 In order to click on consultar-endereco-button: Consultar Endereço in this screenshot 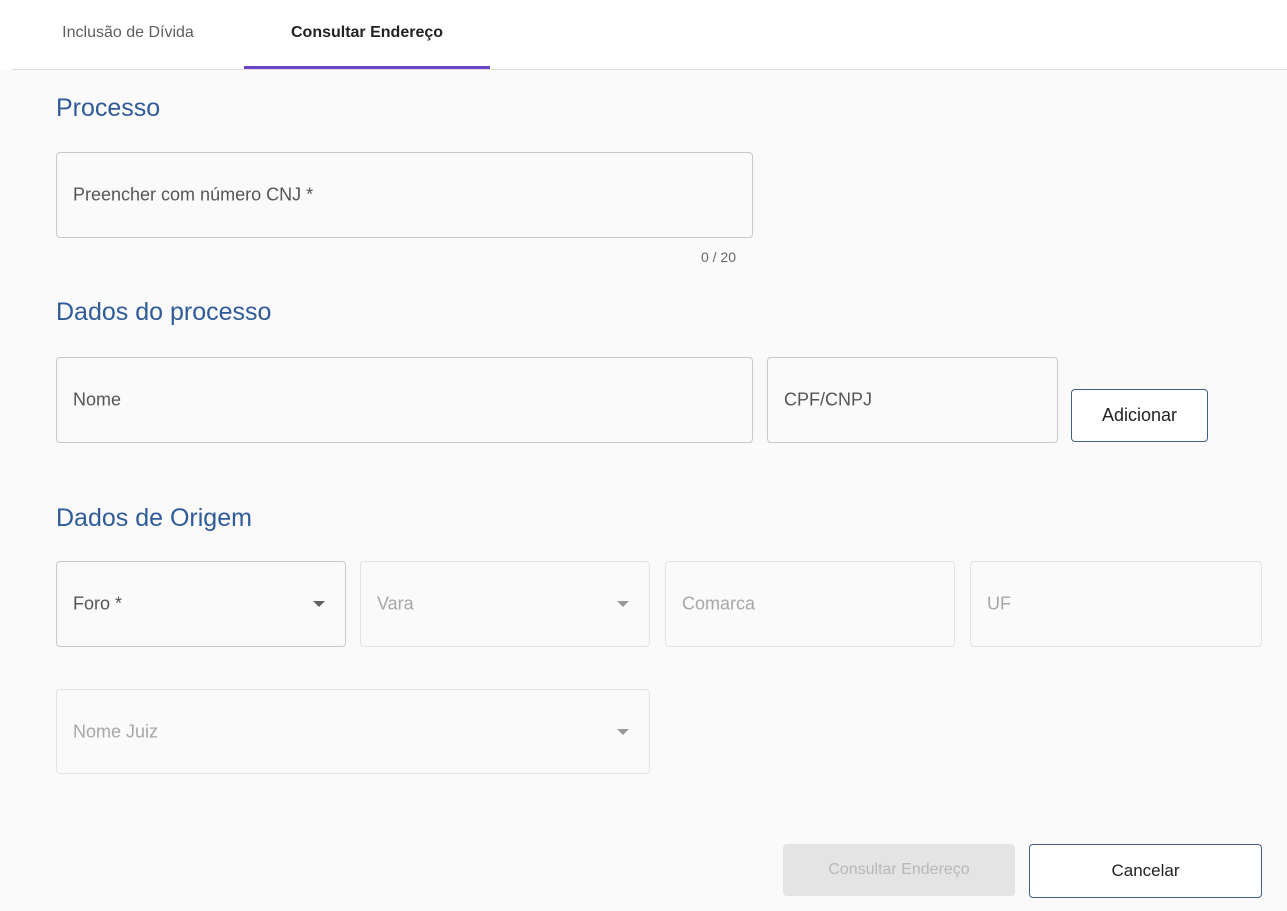, I will do `click(899, 870)`.